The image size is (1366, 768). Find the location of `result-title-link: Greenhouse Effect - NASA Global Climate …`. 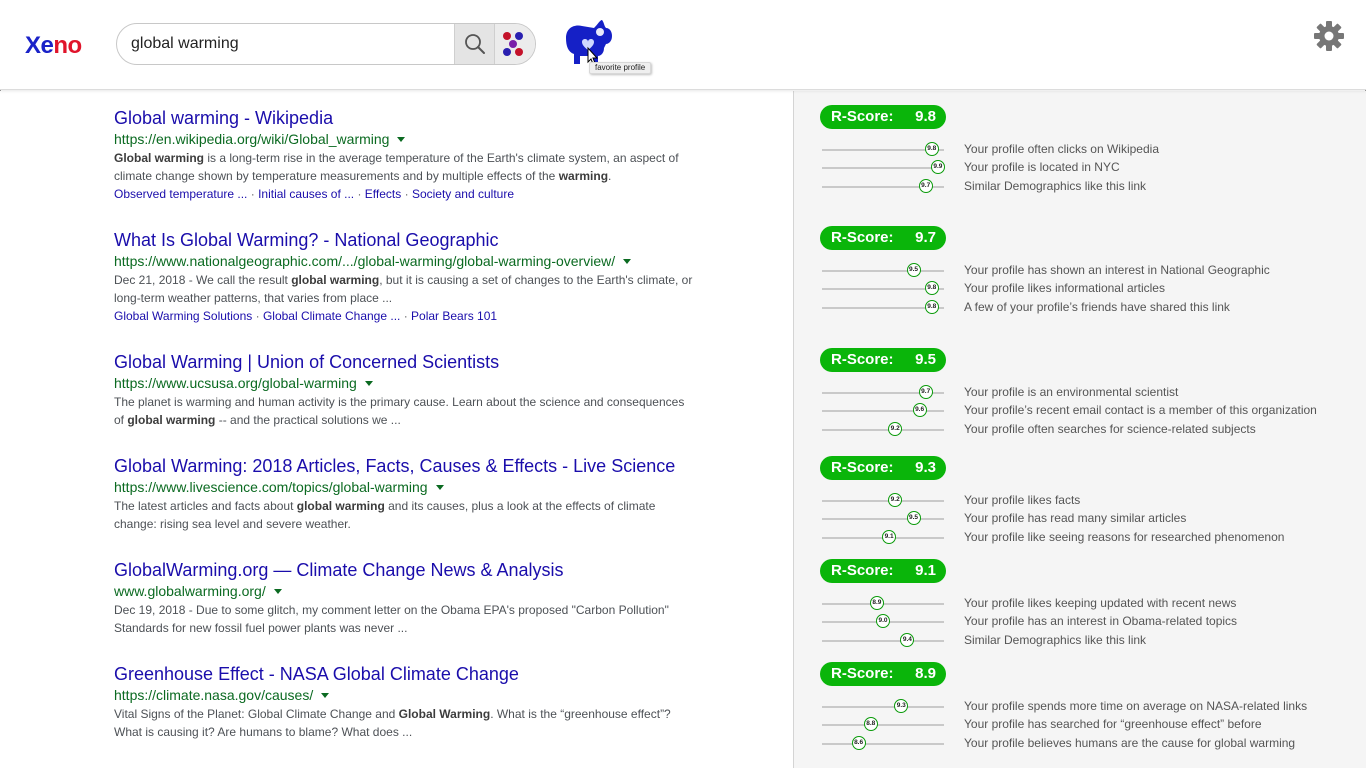

result-title-link: Greenhouse Effect - NASA Global Climate … is located at coordinates (424, 674).